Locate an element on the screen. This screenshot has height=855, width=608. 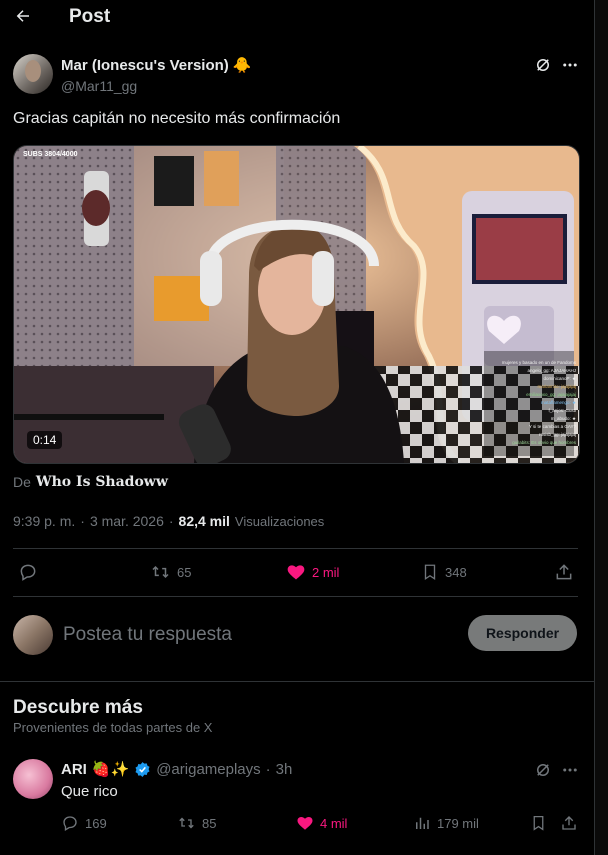
back-button is located at coordinates (23, 16).